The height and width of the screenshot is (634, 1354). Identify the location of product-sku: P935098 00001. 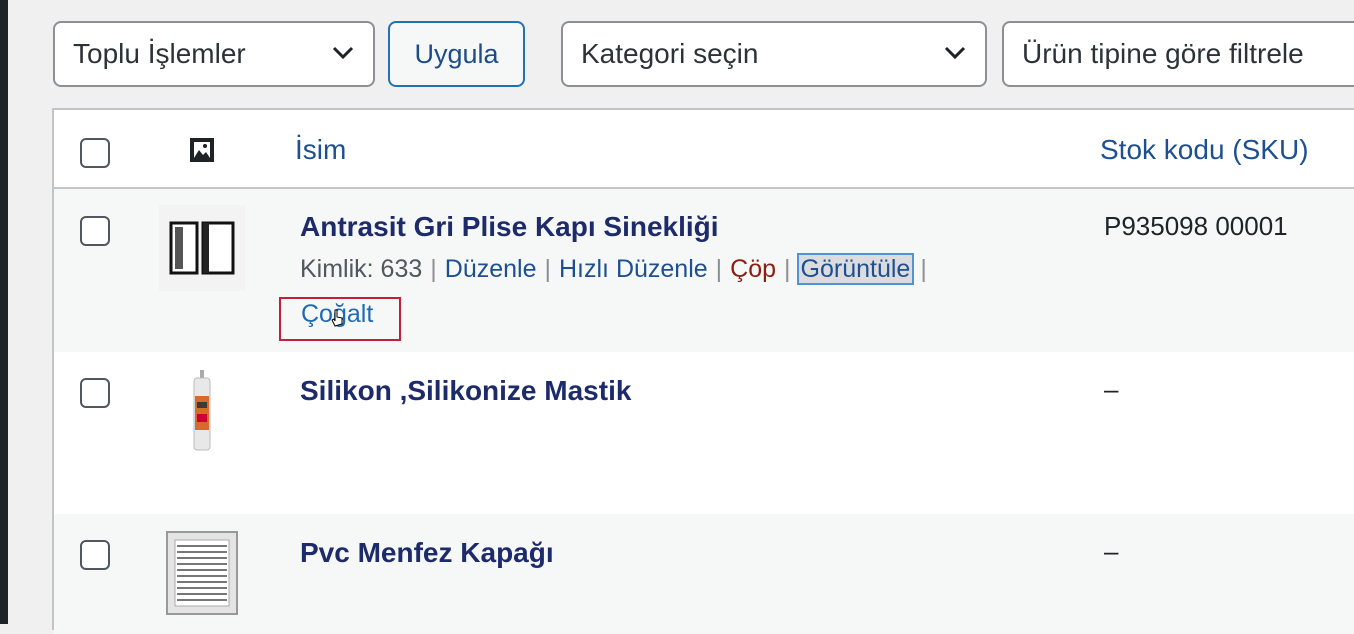
(1196, 226).